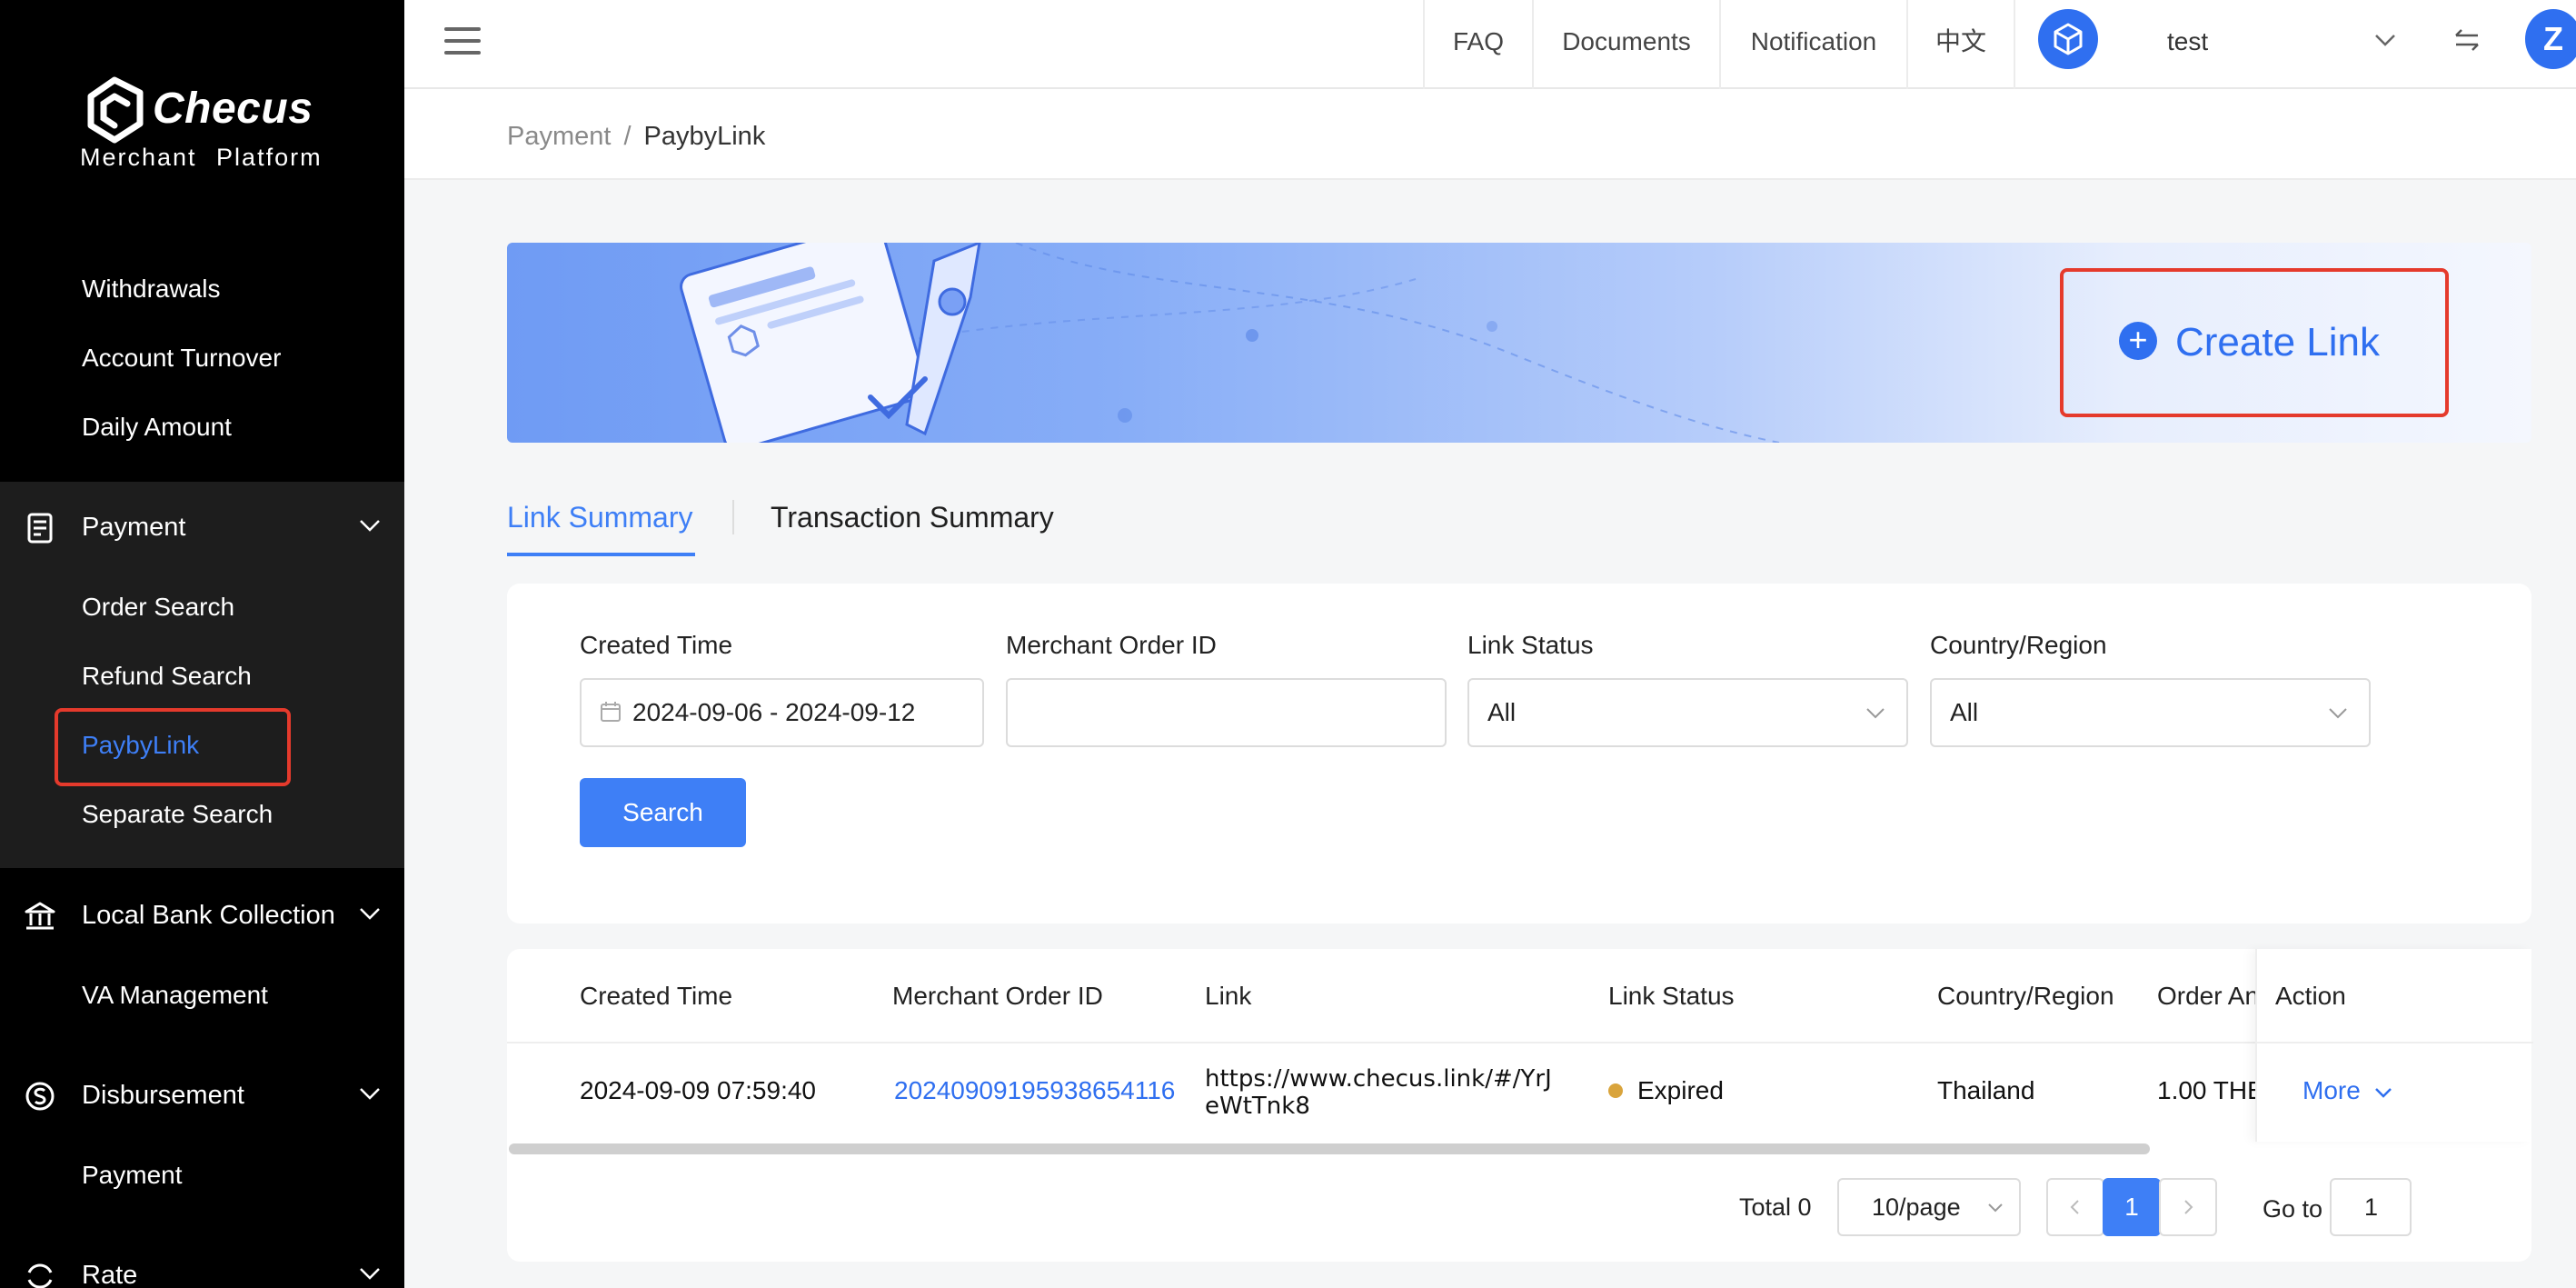  I want to click on column-header-country-region: Country/Region, so click(2026, 996).